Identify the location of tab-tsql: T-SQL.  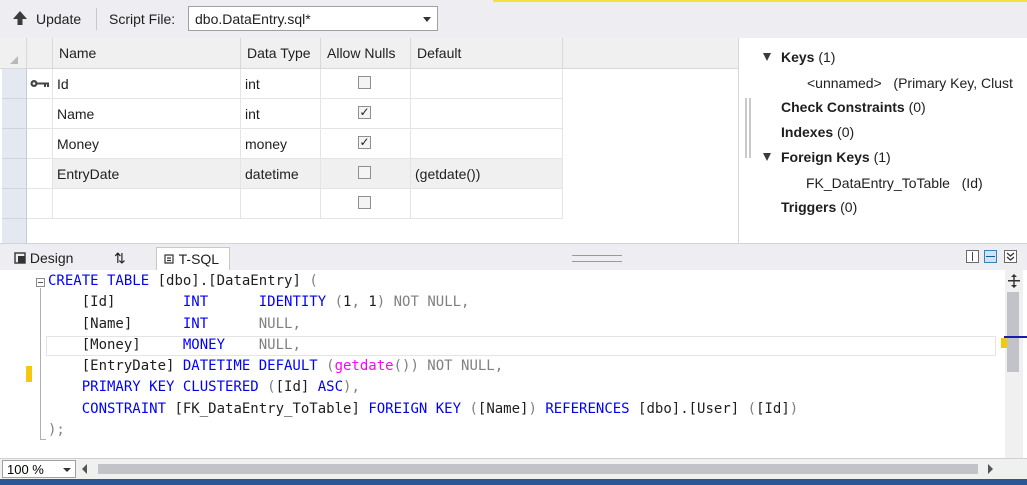
(193, 258).